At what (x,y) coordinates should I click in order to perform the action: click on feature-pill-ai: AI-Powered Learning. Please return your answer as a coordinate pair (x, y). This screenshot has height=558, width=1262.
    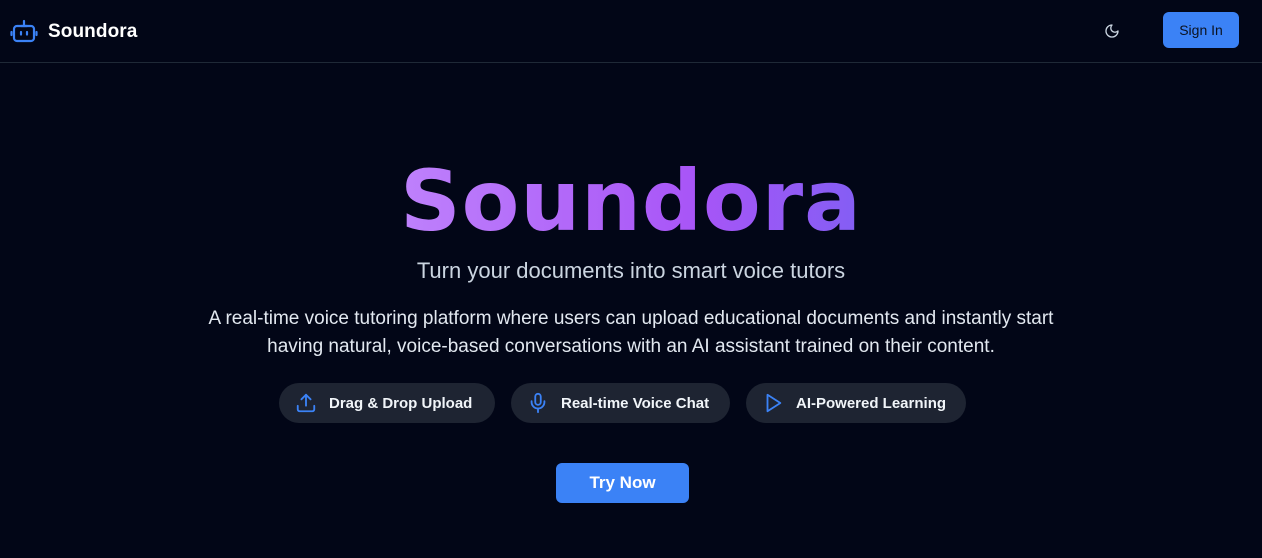
    Looking at the image, I should click on (856, 403).